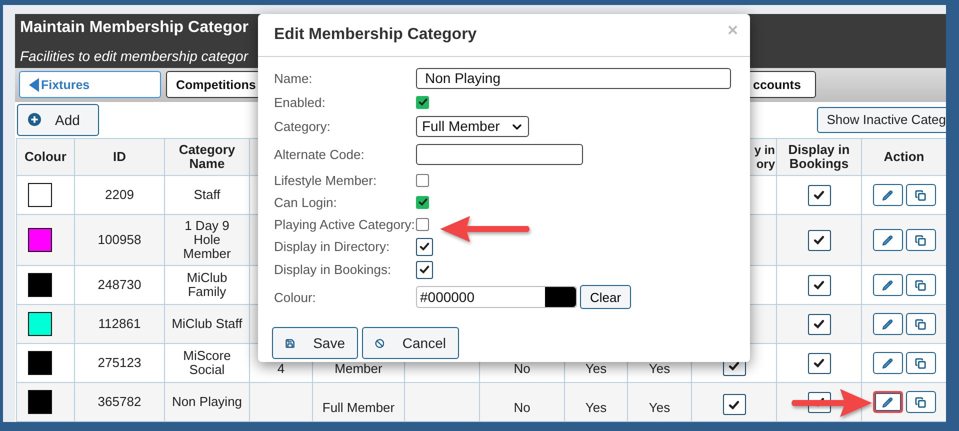 This screenshot has width=959, height=431. I want to click on table-cell: MiClub Staff, so click(207, 323).